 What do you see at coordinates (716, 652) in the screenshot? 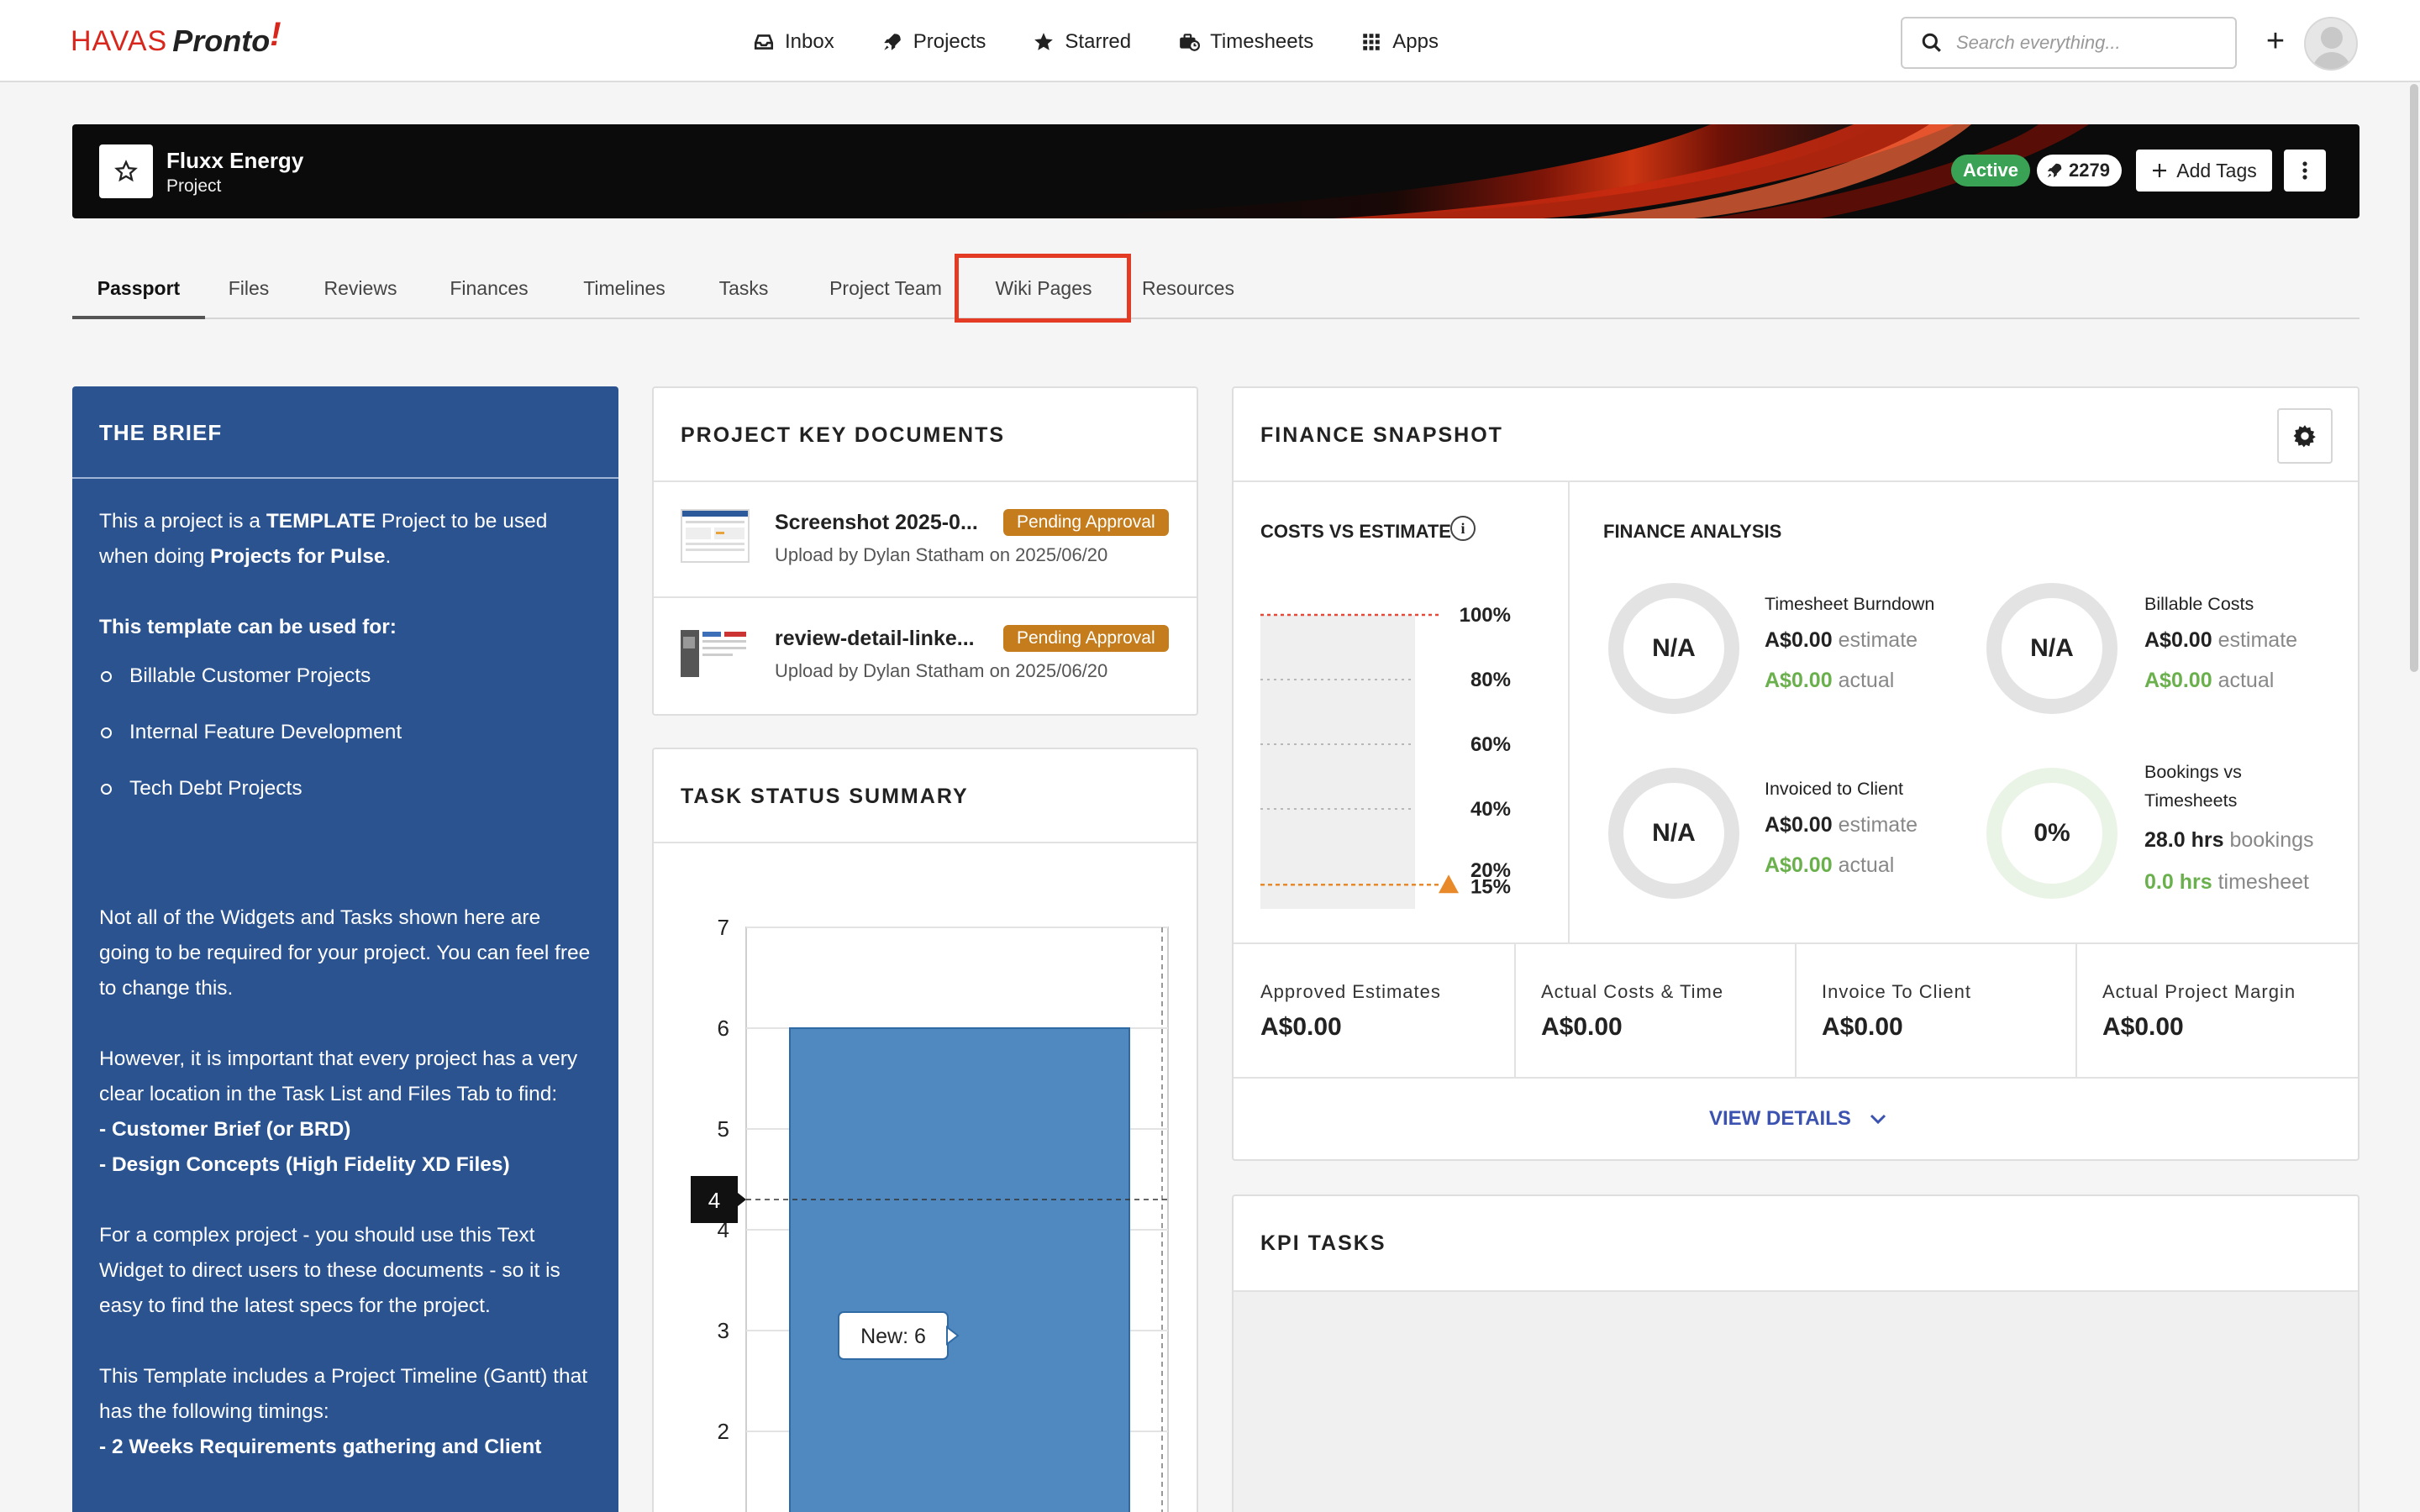
I see `review-thumbnail-art` at bounding box center [716, 652].